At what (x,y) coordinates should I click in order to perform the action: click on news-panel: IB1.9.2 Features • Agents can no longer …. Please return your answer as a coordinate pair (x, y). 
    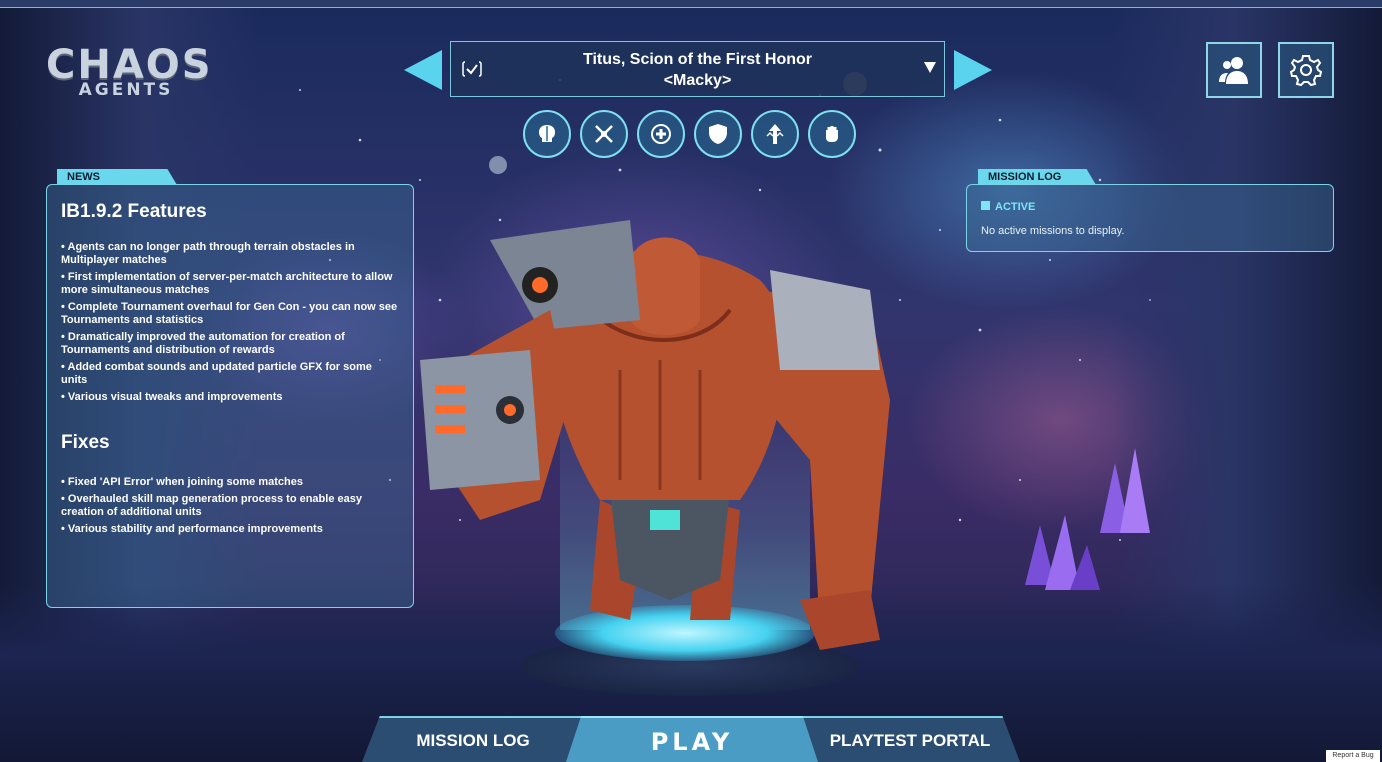
    Looking at the image, I should click on (230, 396).